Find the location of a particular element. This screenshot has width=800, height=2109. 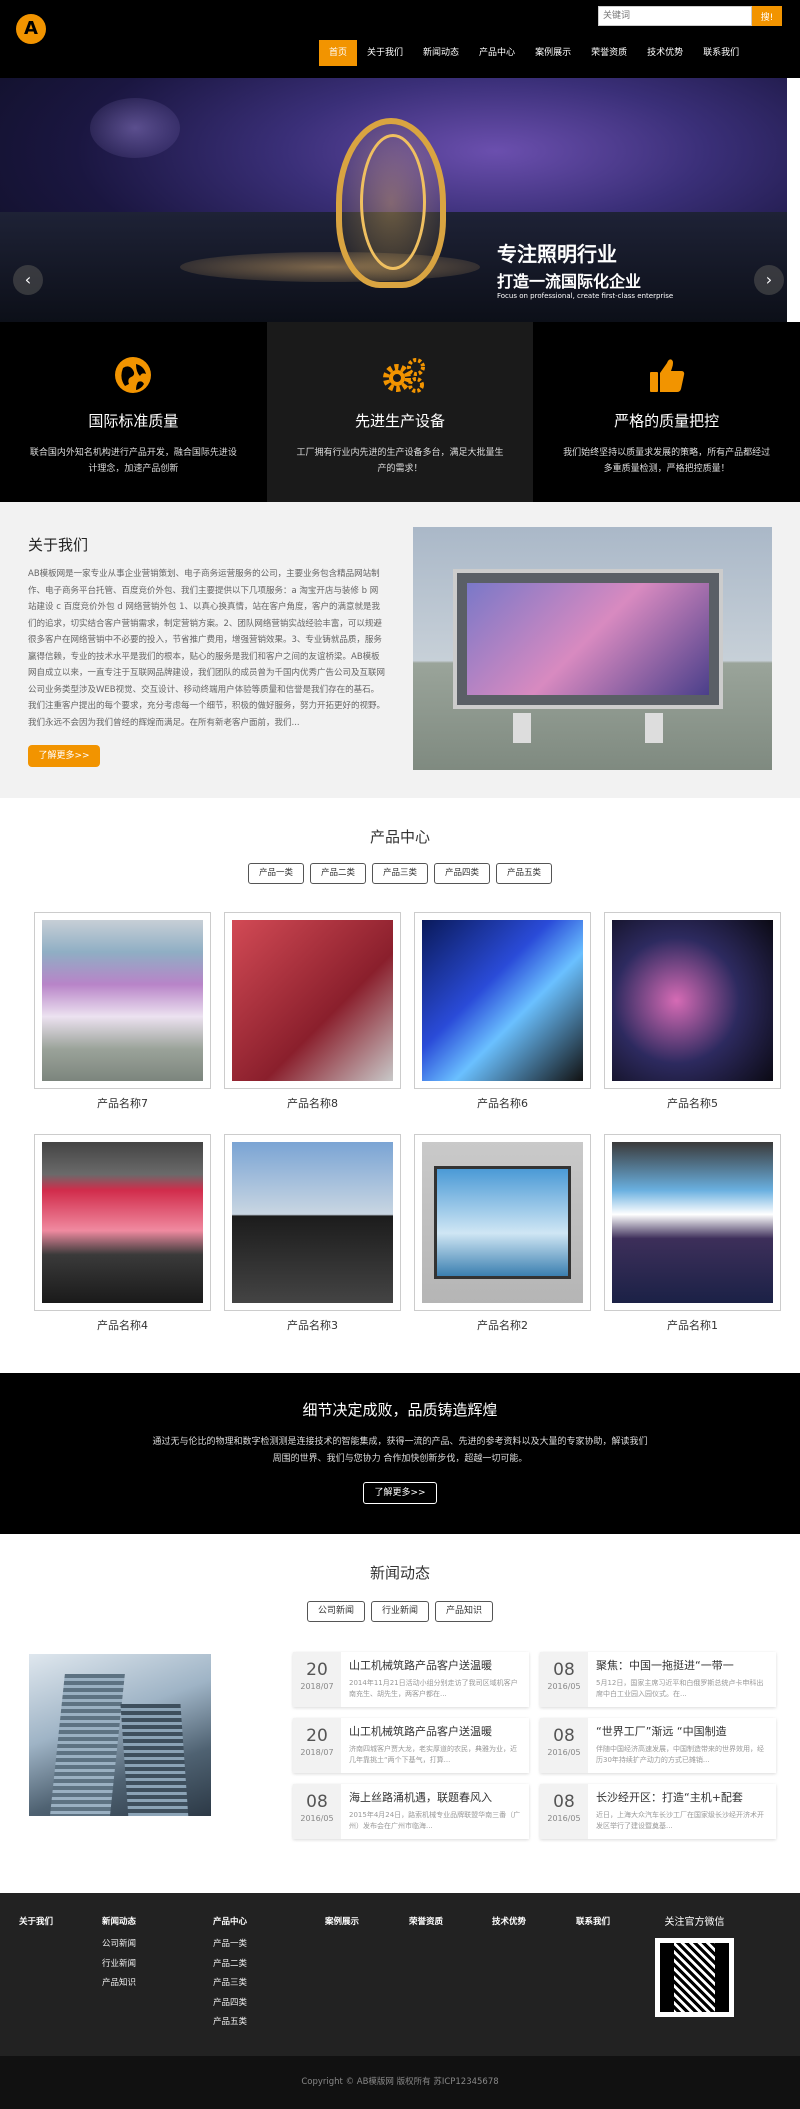

news-year-month: 2016/05 is located at coordinates (564, 1818).